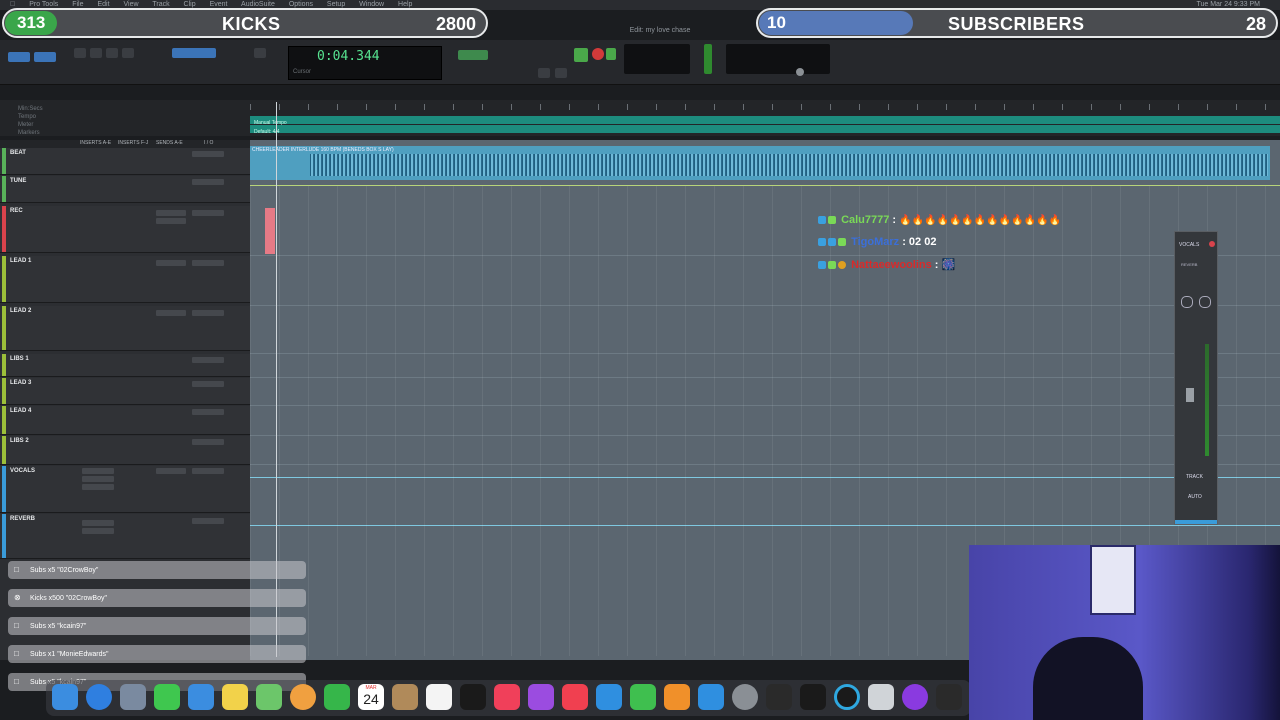  Describe the element at coordinates (125, 450) in the screenshot. I see `track-libs-2: LIBS 2` at that location.